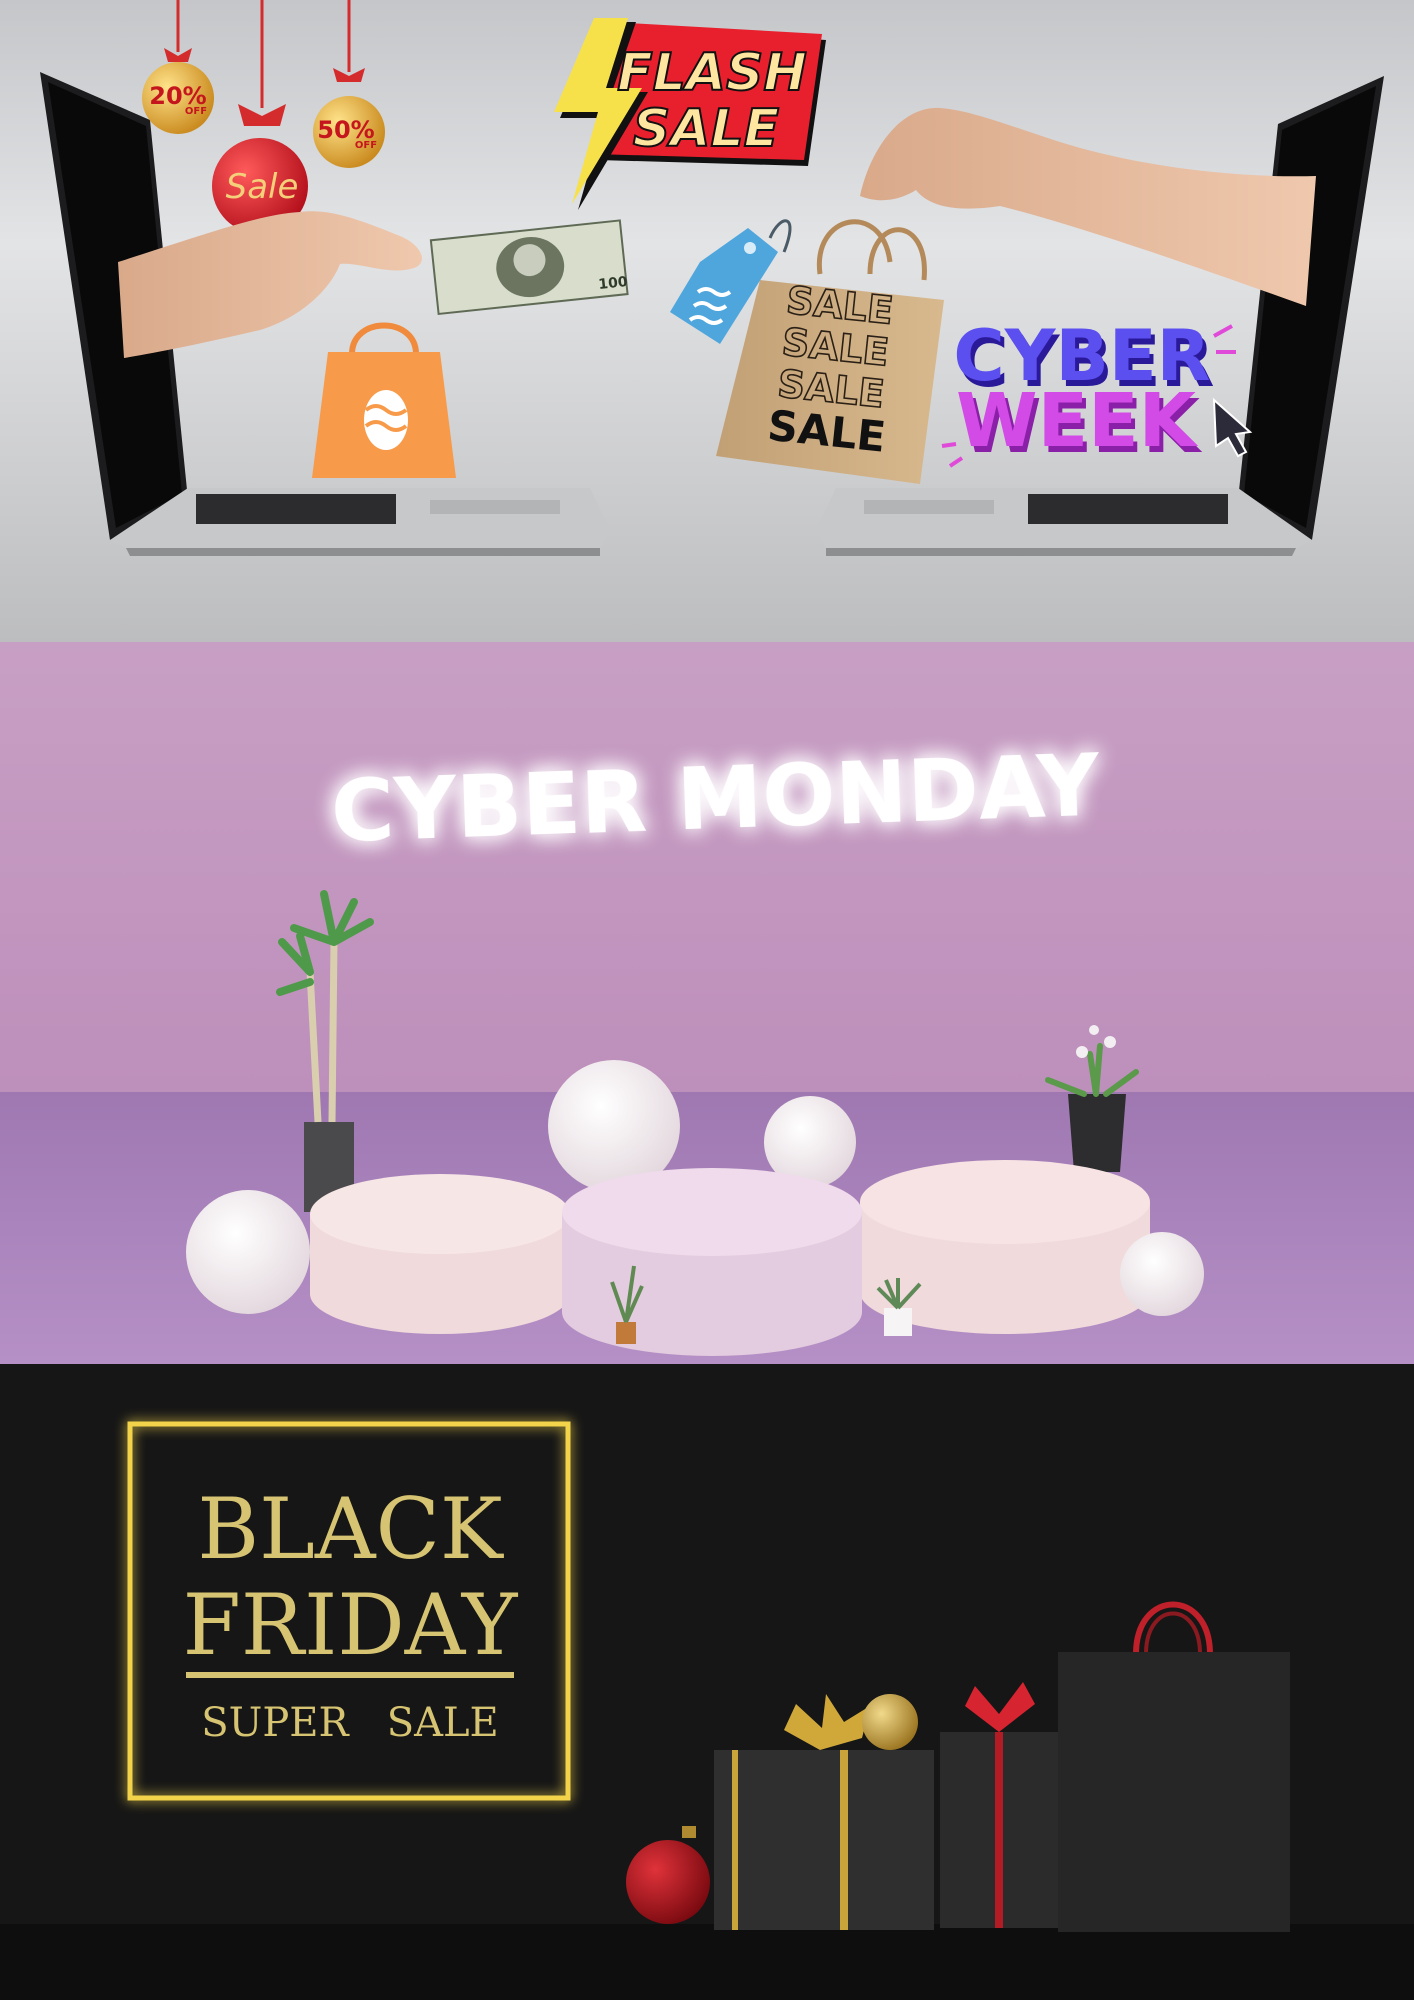 The width and height of the screenshot is (1414, 2000). I want to click on black-friday-title-line1: BLACK, so click(350, 1529).